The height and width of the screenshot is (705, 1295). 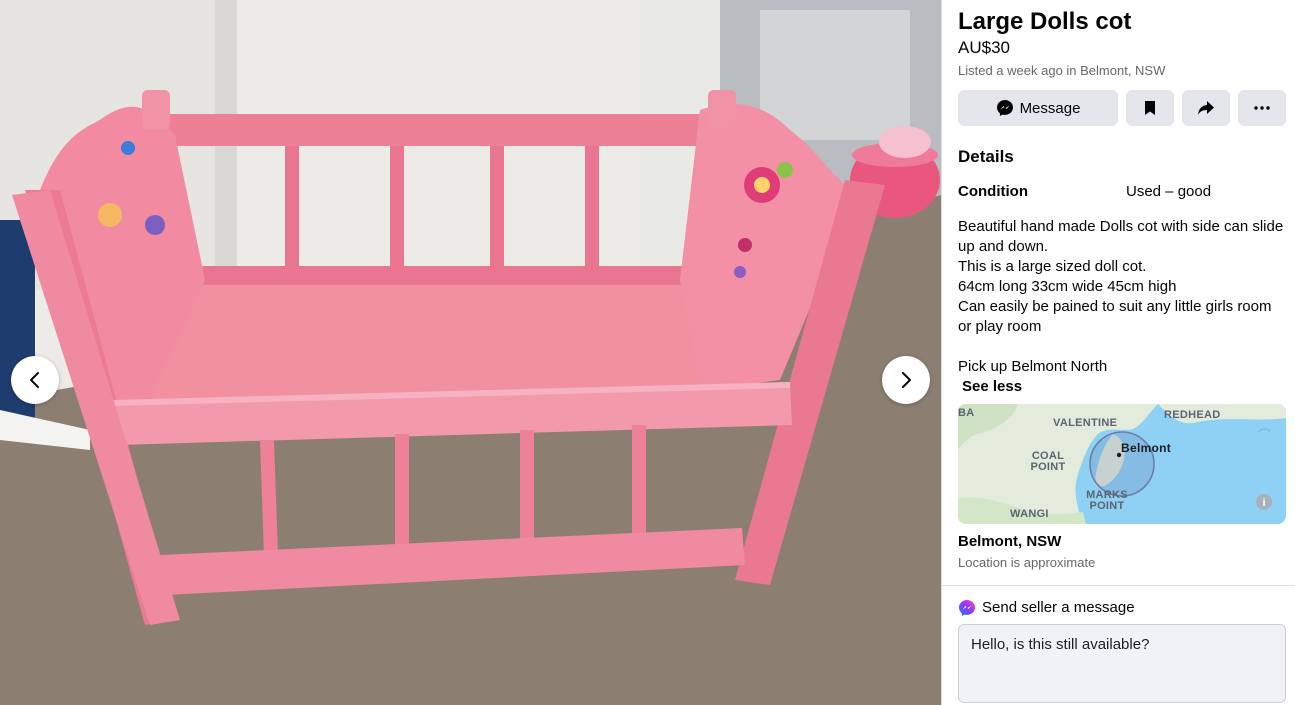 I want to click on condition-label: Condition, so click(x=993, y=191).